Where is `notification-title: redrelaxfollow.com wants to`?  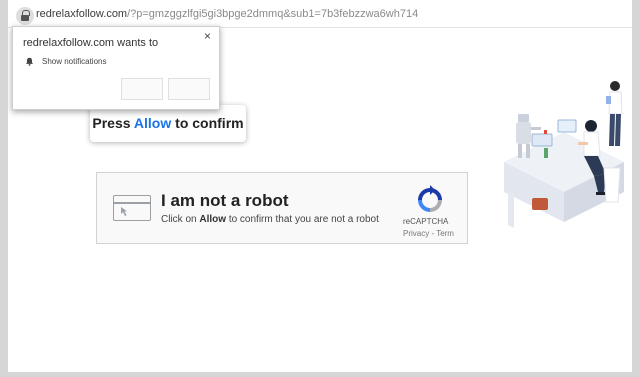
notification-title: redrelaxfollow.com wants to is located at coordinates (91, 43).